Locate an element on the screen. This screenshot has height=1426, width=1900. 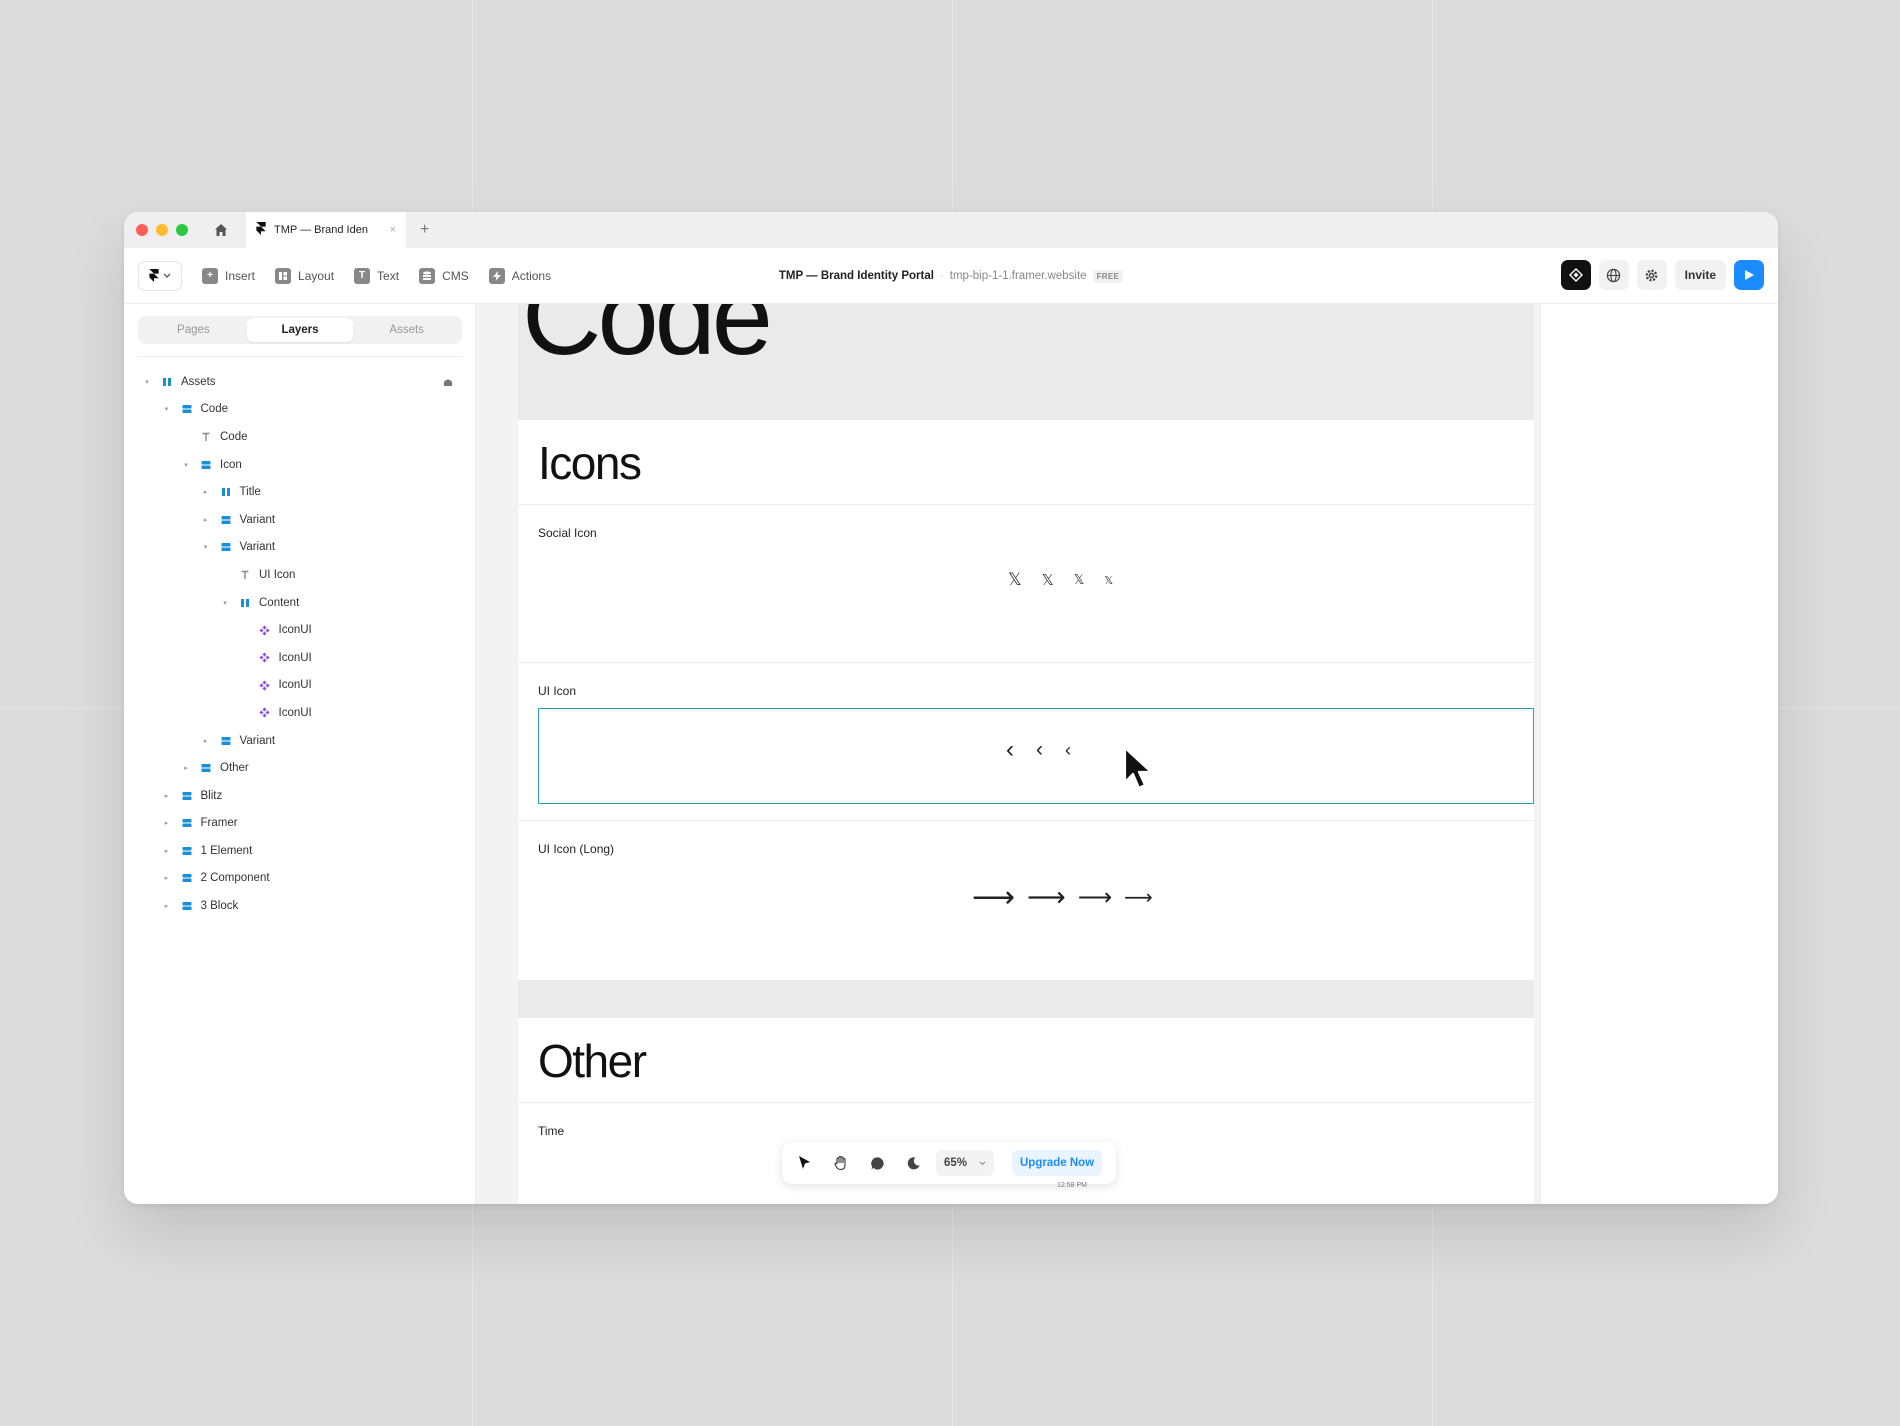
play-icon is located at coordinates (1749, 275).